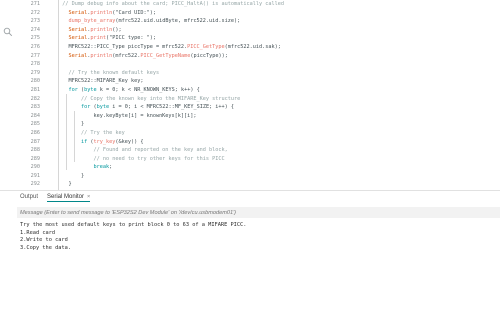  Describe the element at coordinates (126, 55) in the screenshot. I see `code-token: (mfrc522.` at that location.